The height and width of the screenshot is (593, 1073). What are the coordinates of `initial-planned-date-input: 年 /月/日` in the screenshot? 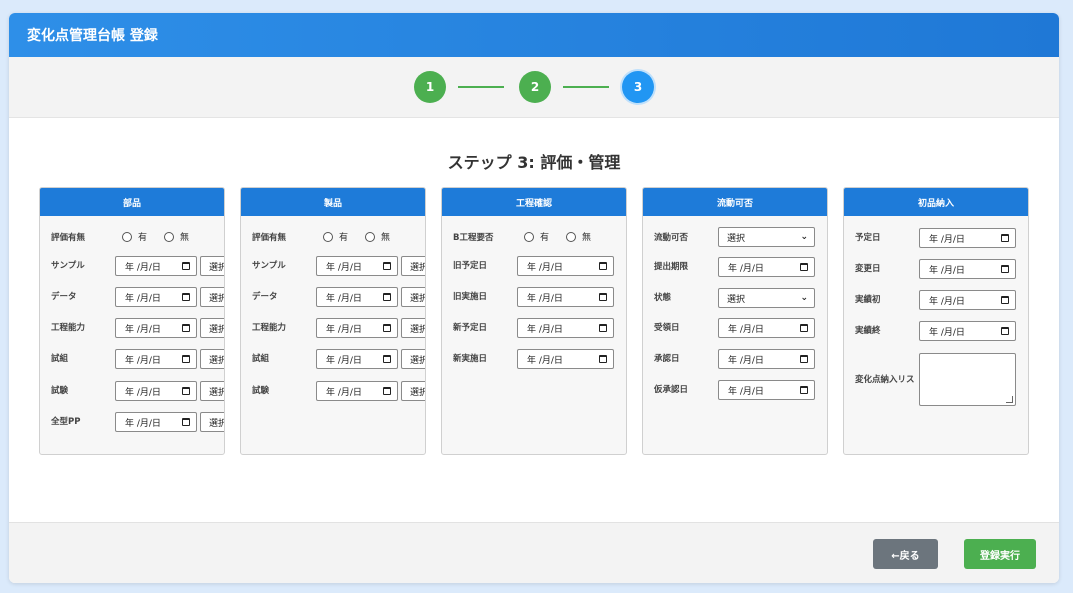 It's located at (967, 238).